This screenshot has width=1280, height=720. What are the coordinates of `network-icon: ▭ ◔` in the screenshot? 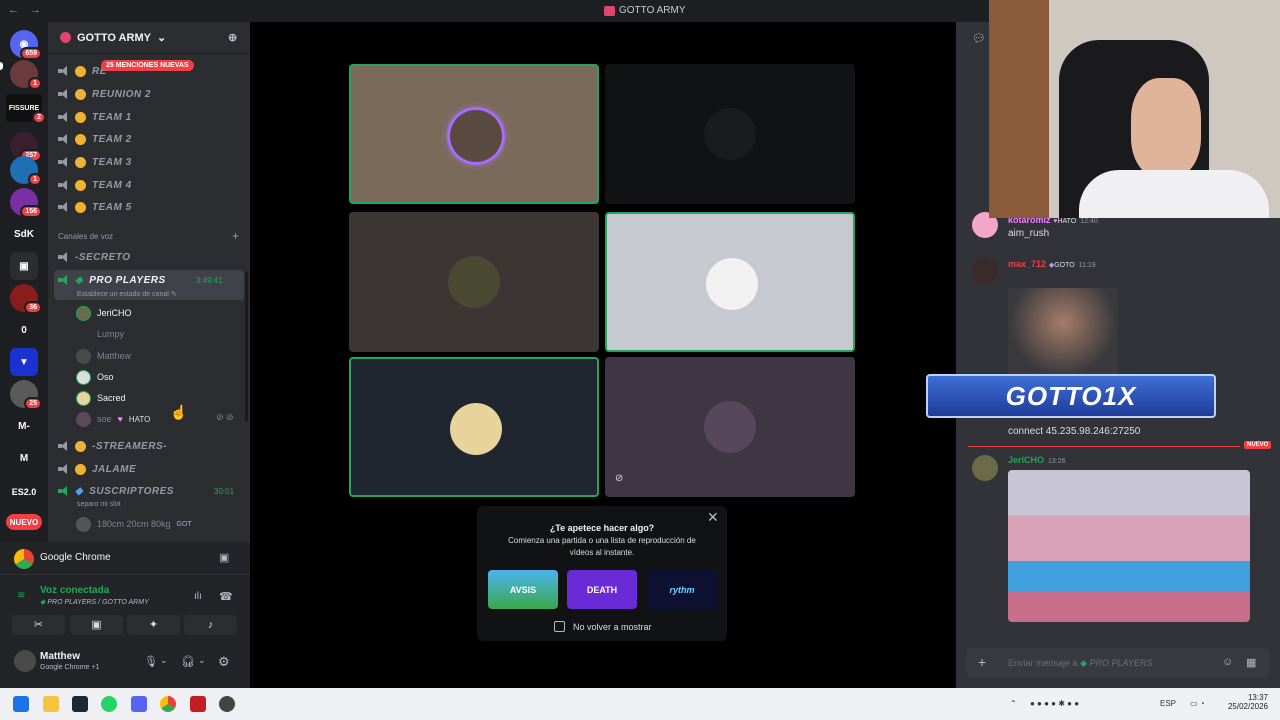 It's located at (1197, 703).